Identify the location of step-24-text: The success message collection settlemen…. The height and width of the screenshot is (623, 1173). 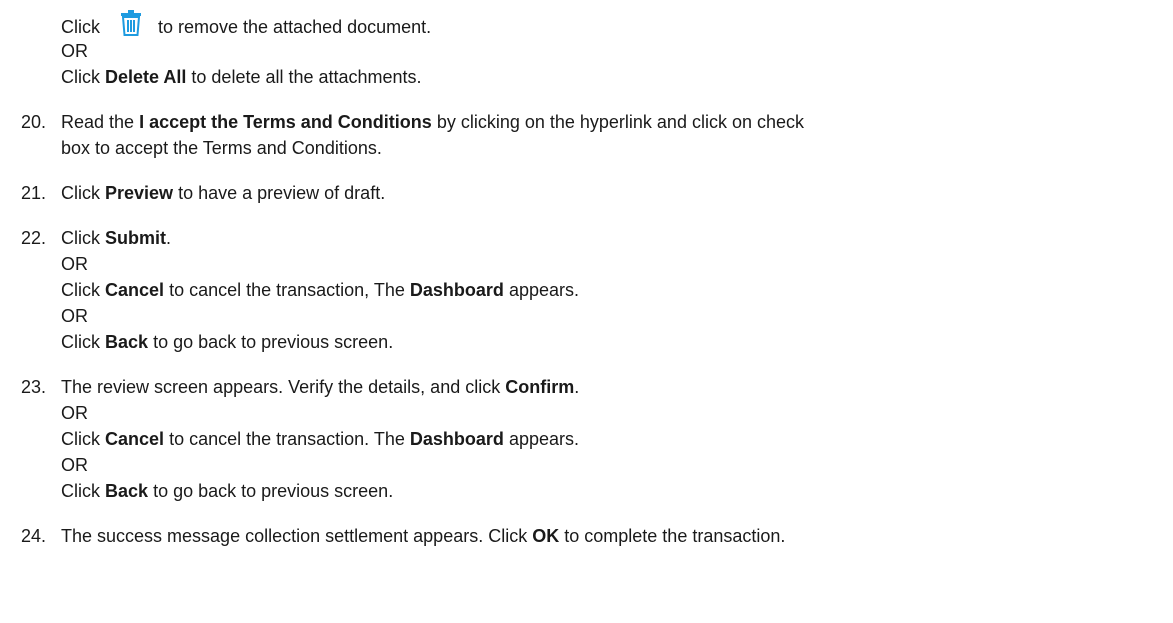
(423, 536).